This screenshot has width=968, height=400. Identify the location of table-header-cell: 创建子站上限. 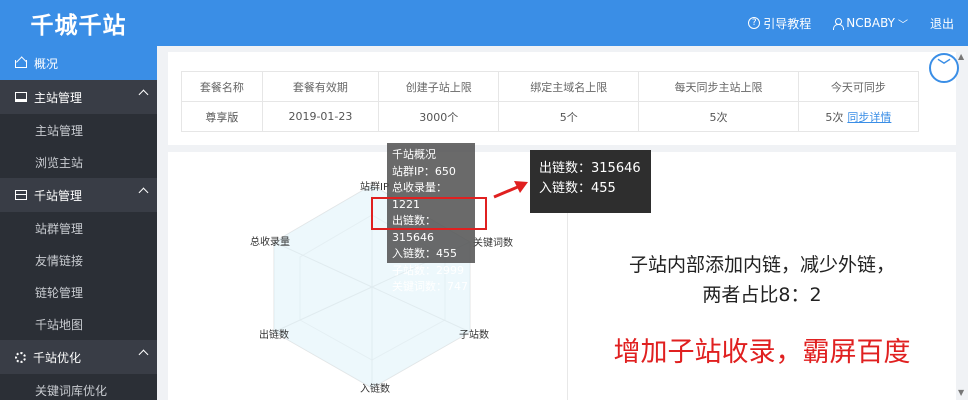
(439, 86).